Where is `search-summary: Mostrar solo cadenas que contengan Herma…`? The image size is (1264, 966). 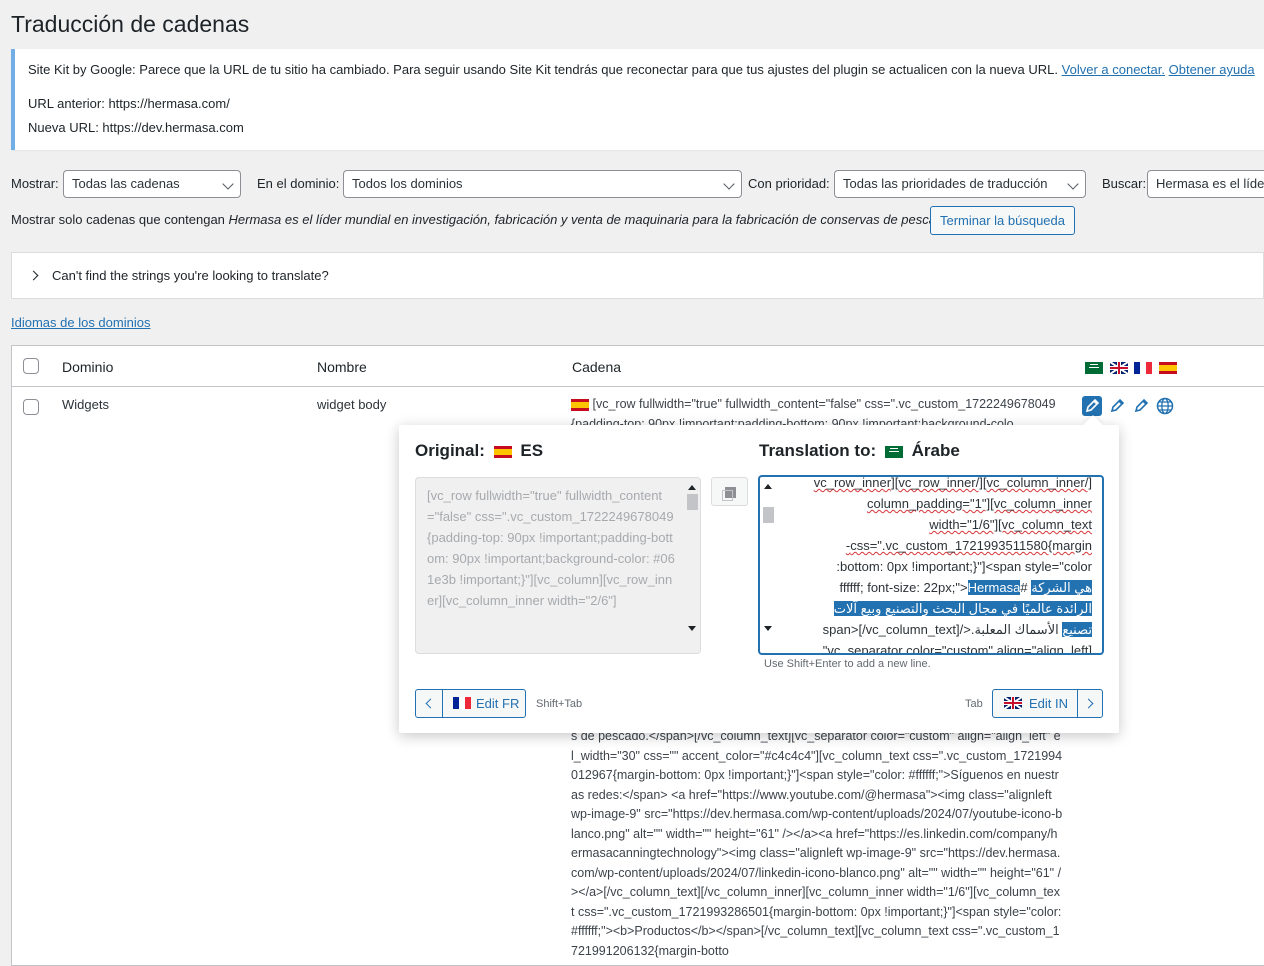
search-summary: Mostrar solo cadenas que contengan Herma… is located at coordinates (480, 219).